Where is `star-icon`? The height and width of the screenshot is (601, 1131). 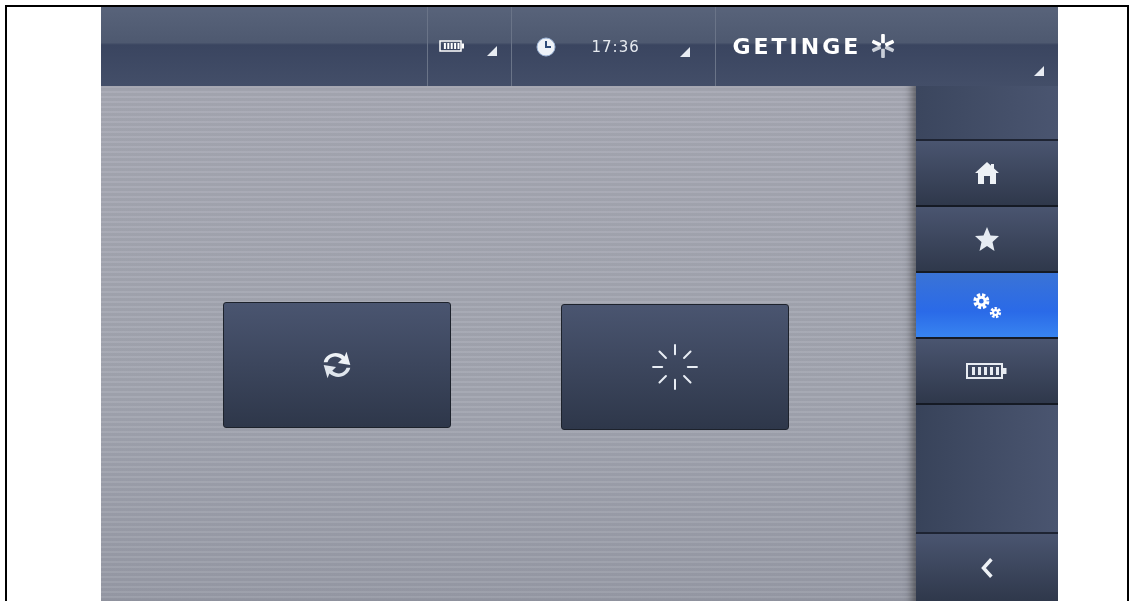 star-icon is located at coordinates (987, 239).